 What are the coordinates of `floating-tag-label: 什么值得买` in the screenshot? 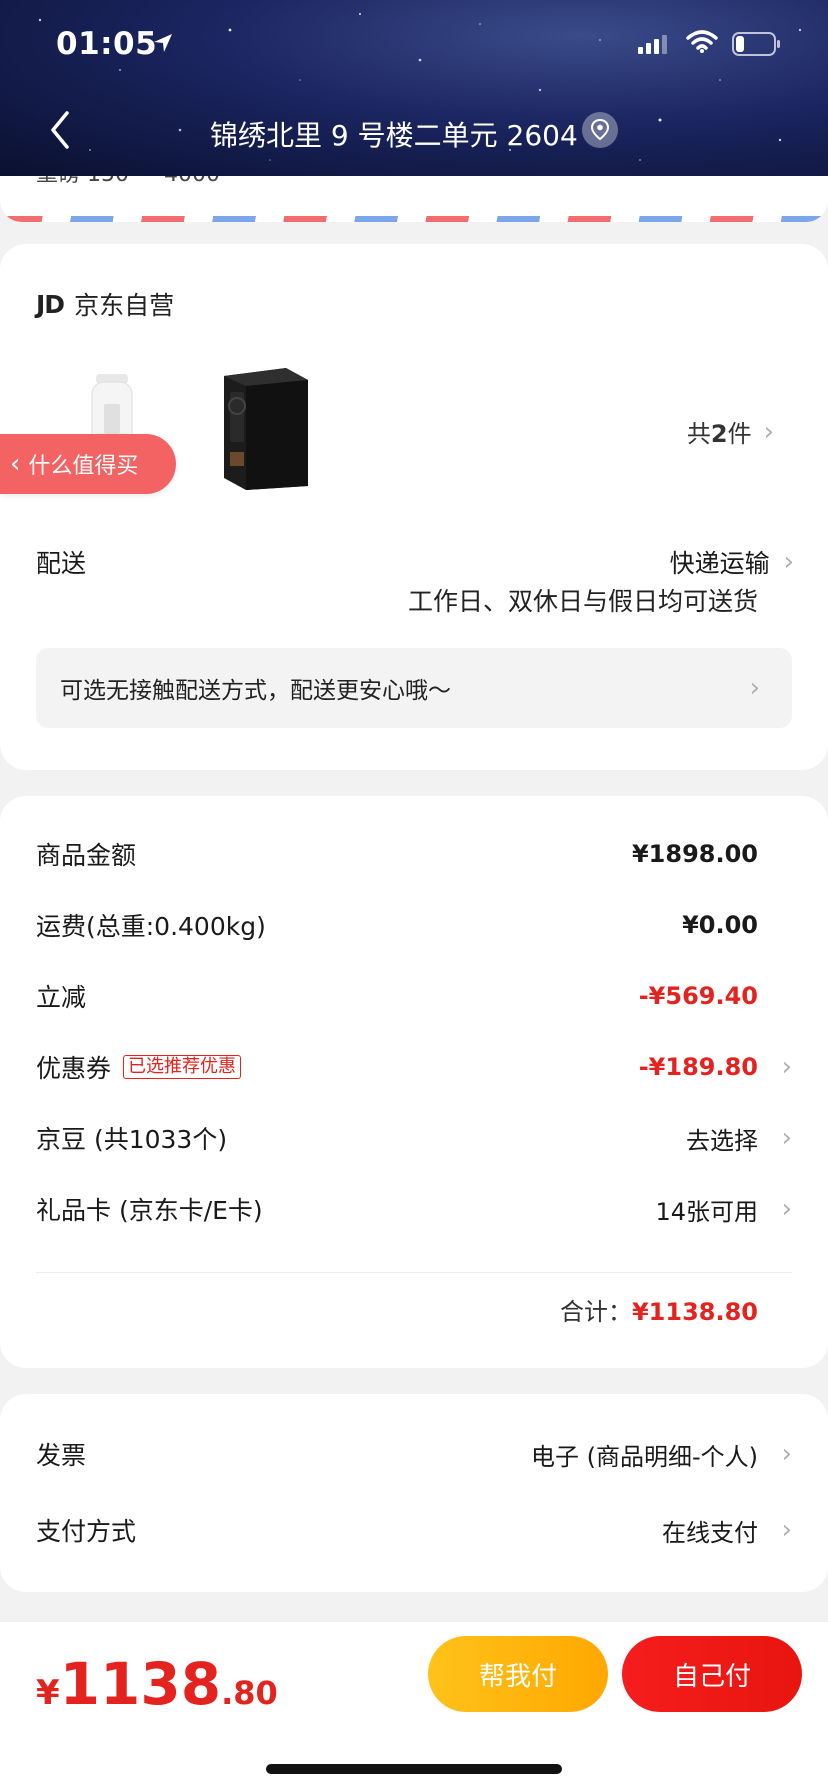 It's located at (83, 466).